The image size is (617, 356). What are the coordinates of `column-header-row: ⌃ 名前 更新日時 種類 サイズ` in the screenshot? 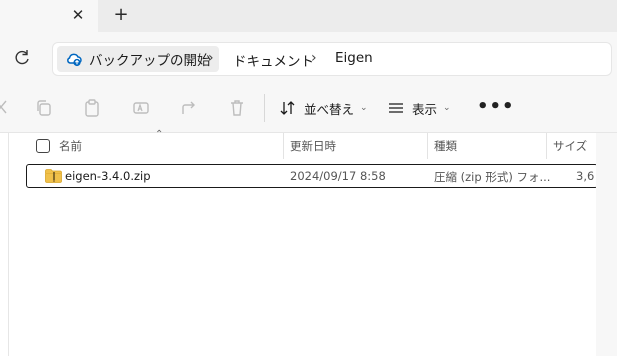 It's located at (303, 144).